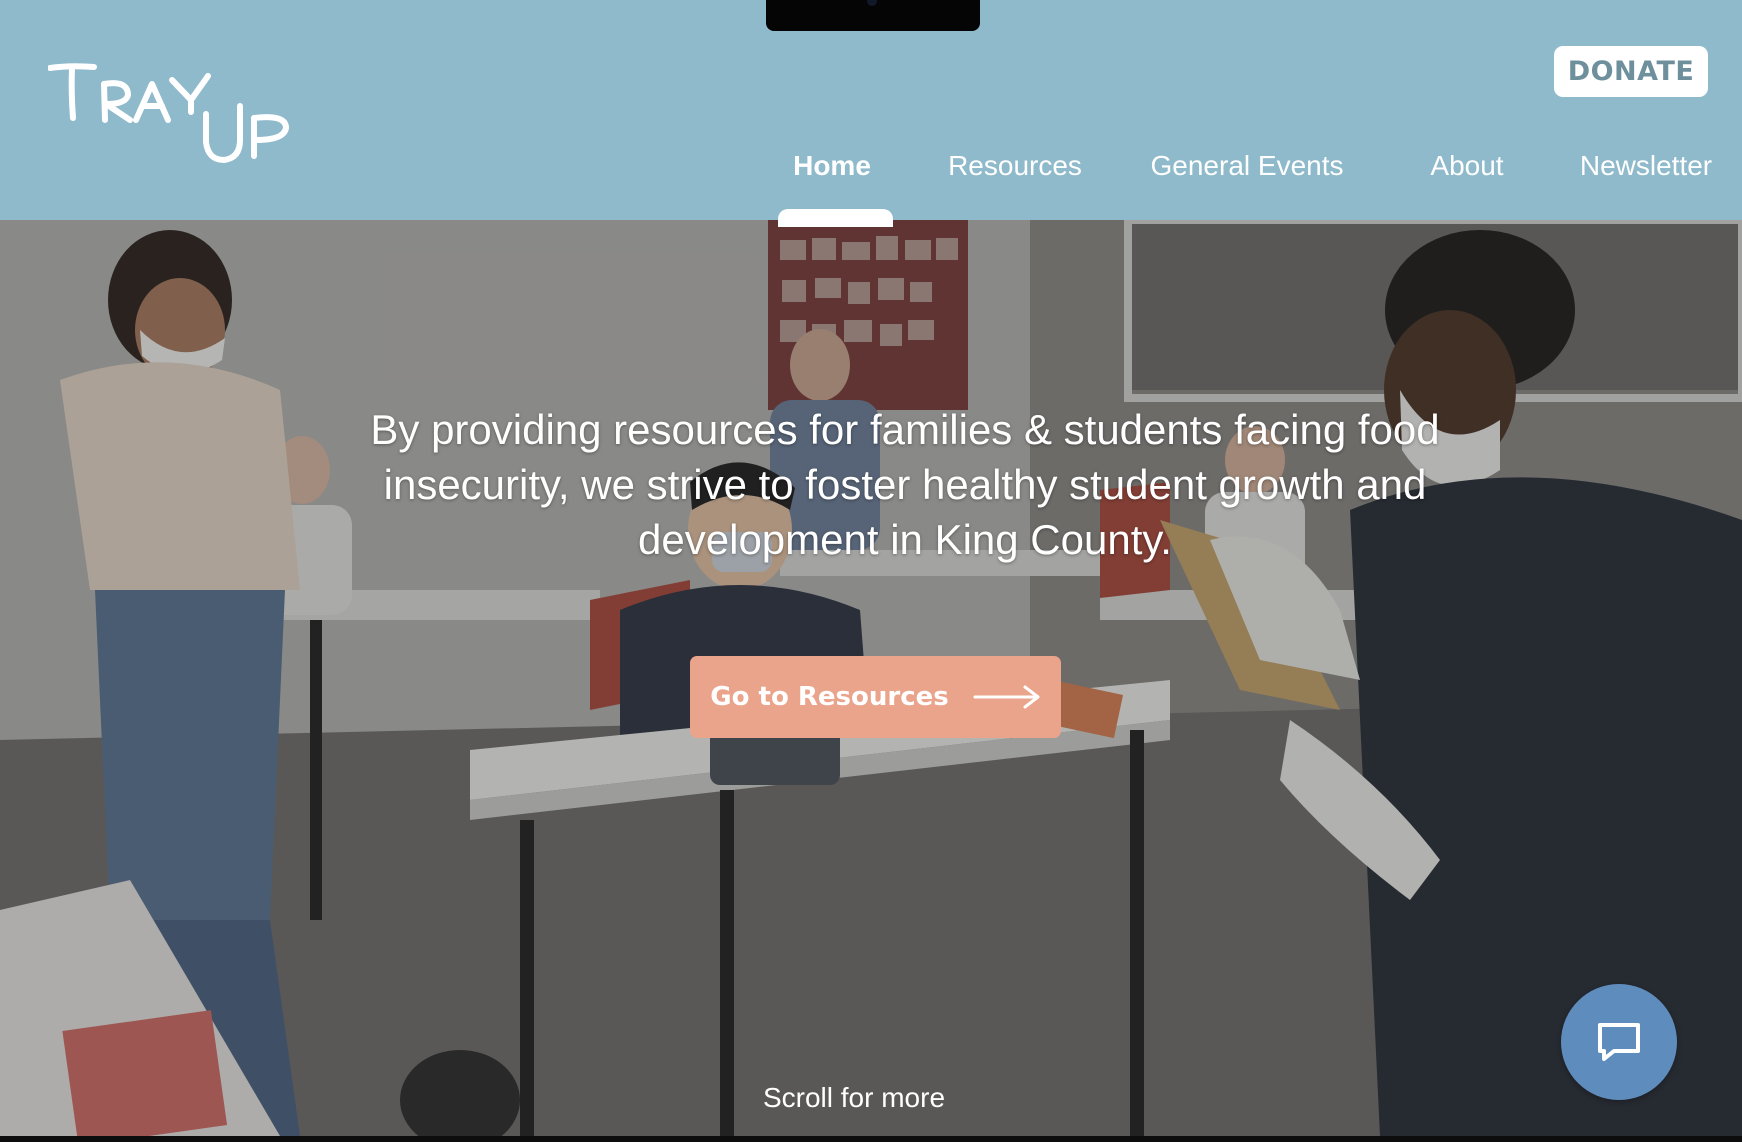 The width and height of the screenshot is (1742, 1142). Describe the element at coordinates (1007, 697) in the screenshot. I see `arrow-right-icon` at that location.